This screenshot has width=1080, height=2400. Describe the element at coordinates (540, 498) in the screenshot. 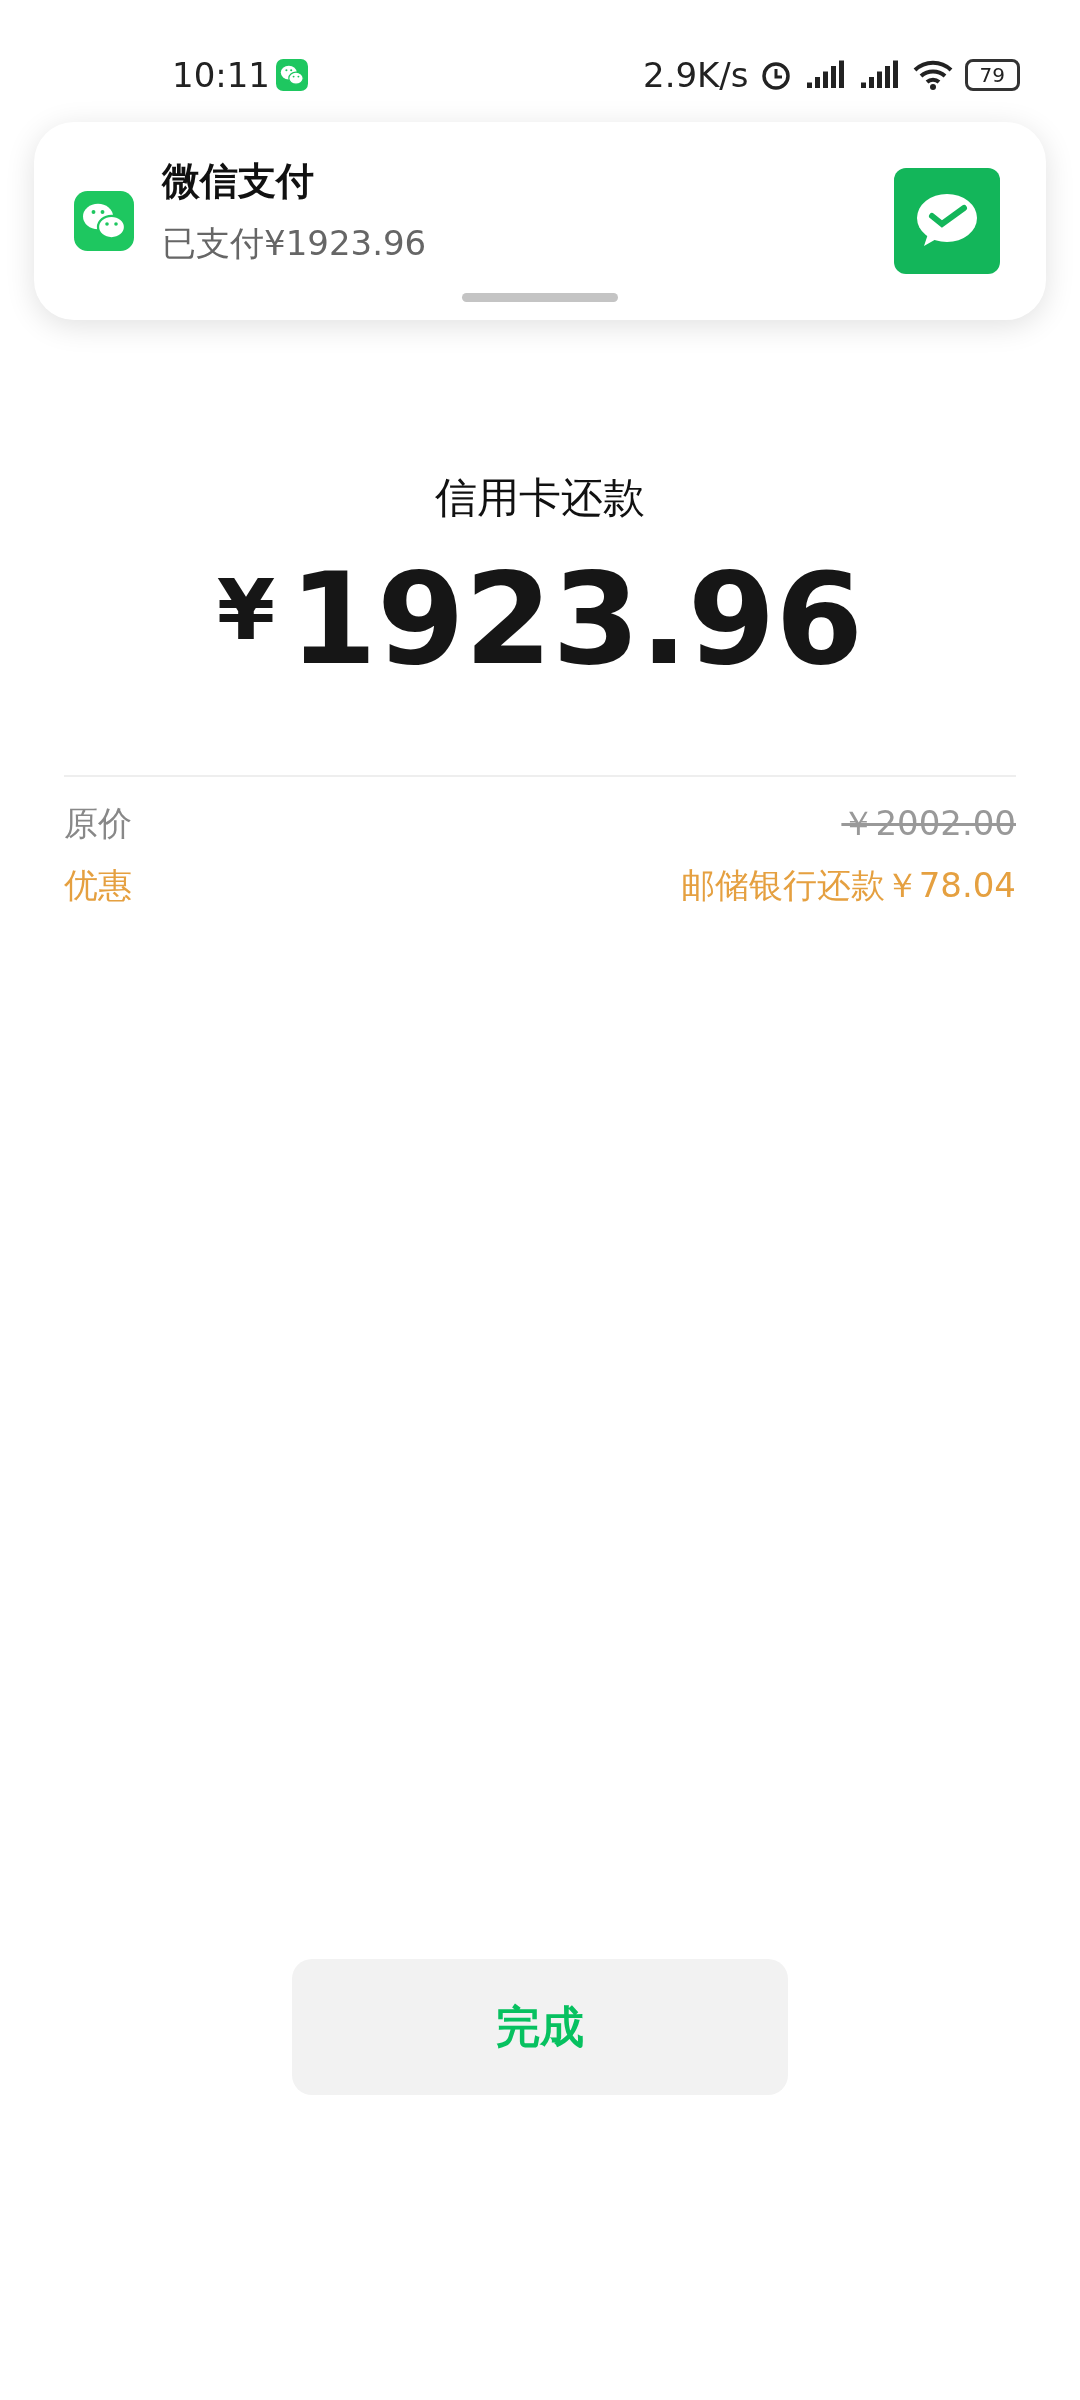

I see `payment-title: 信用卡还款` at that location.